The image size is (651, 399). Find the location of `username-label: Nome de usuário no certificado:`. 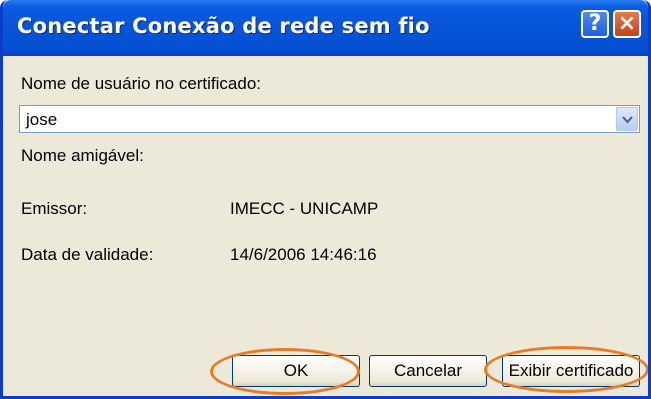

username-label: Nome de usuário no certificado: is located at coordinates (141, 83).